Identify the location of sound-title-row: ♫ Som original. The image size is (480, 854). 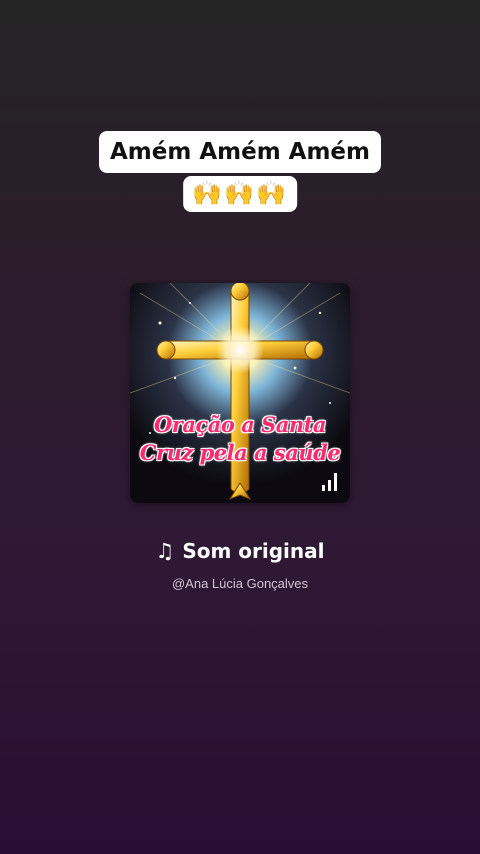
(240, 551).